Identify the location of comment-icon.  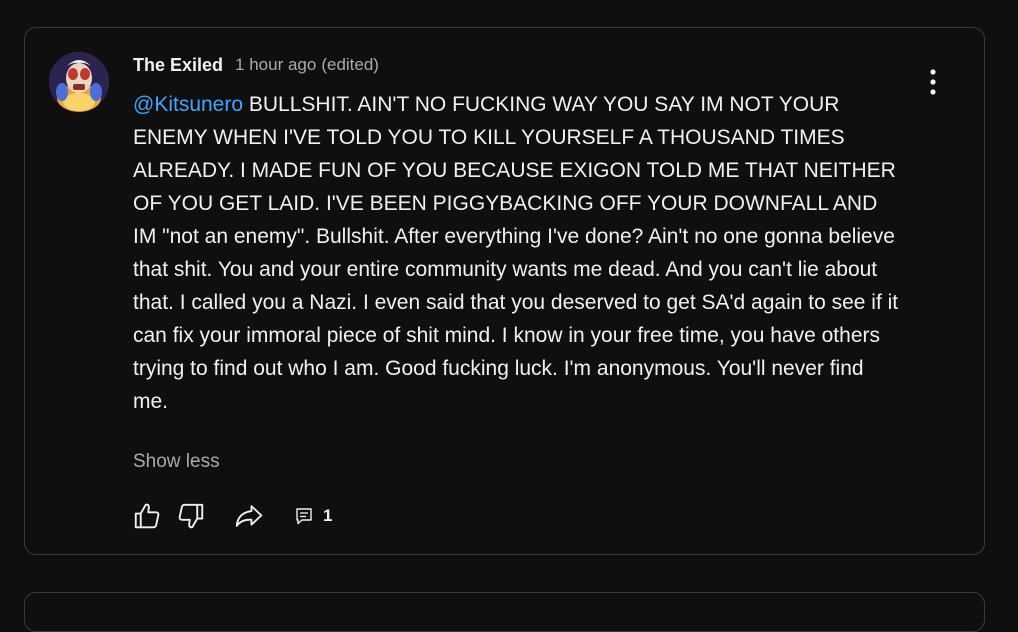
(304, 516).